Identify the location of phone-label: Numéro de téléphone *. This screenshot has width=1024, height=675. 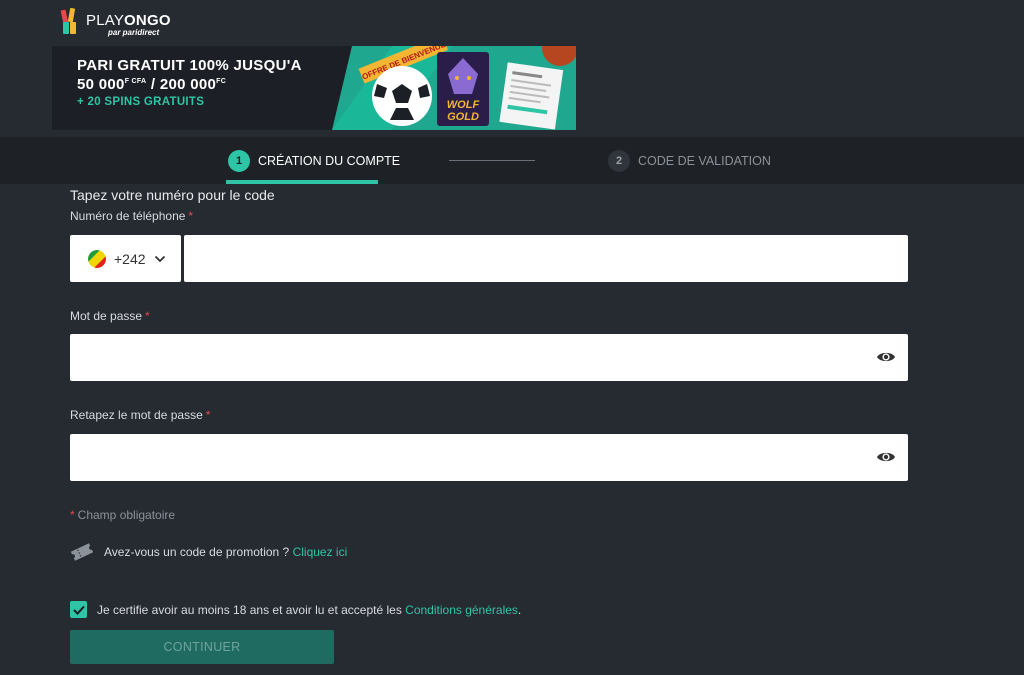
(132, 216).